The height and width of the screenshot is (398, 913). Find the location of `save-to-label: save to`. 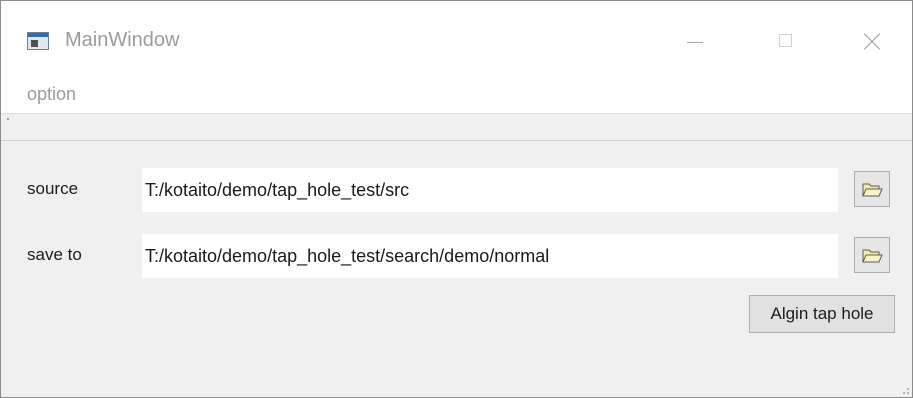

save-to-label: save to is located at coordinates (54, 254).